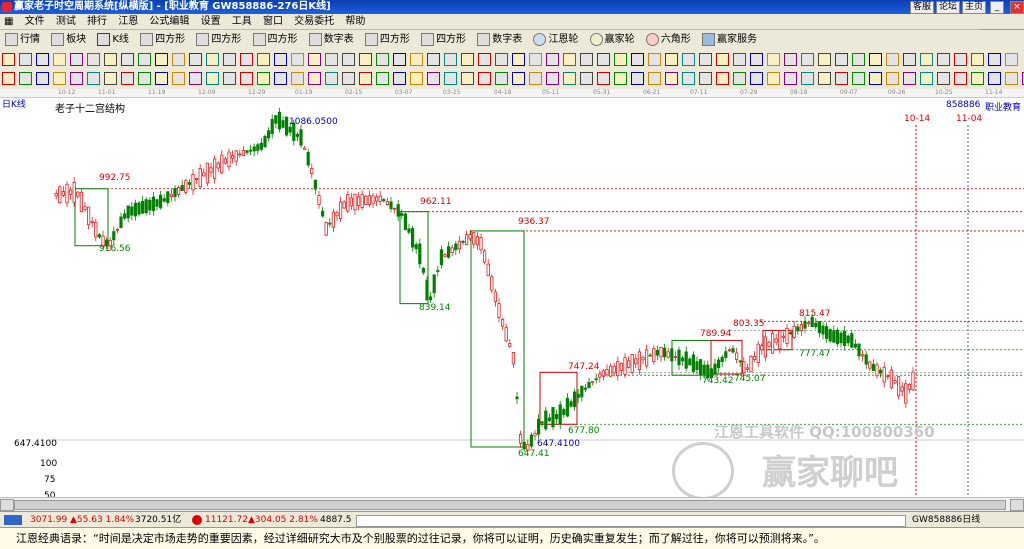 This screenshot has height=549, width=1024. Describe the element at coordinates (21, 40) in the screenshot. I see `toolbar-item-quote: 行情` at that location.